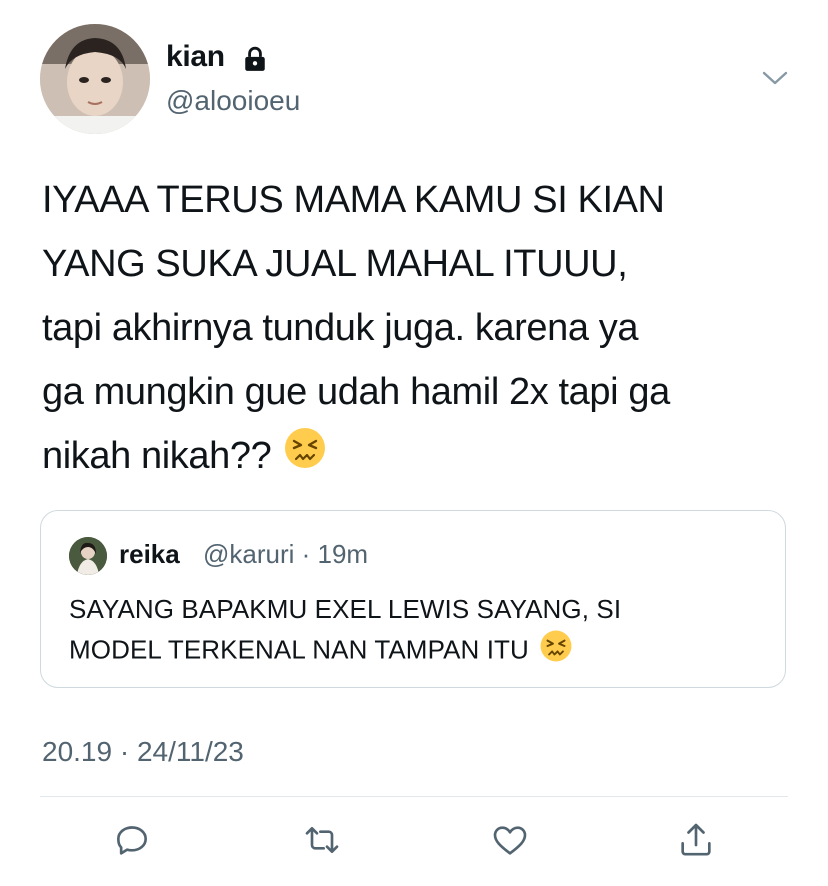  Describe the element at coordinates (775, 80) in the screenshot. I see `chevron-down-icon` at that location.